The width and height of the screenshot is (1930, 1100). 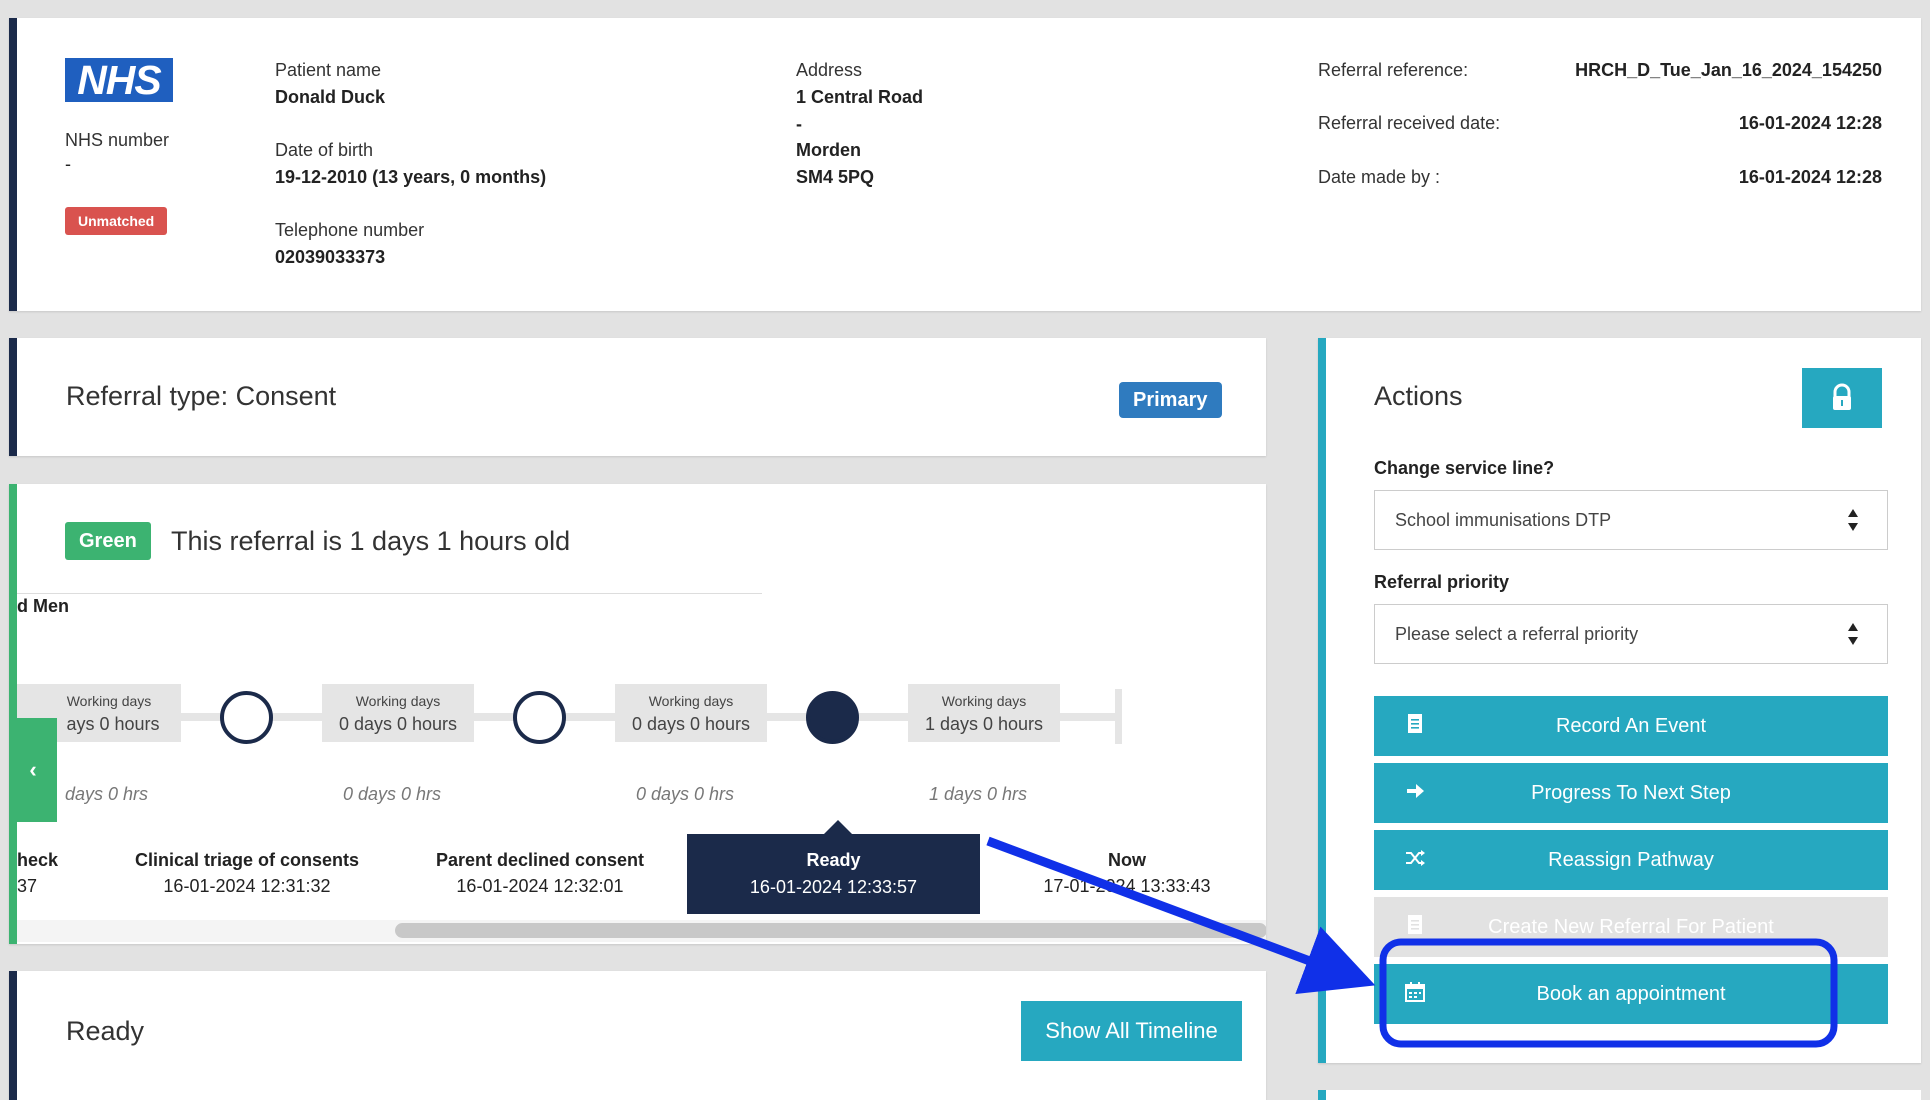 I want to click on address-postcode: SM4 5PQ, so click(x=835, y=177).